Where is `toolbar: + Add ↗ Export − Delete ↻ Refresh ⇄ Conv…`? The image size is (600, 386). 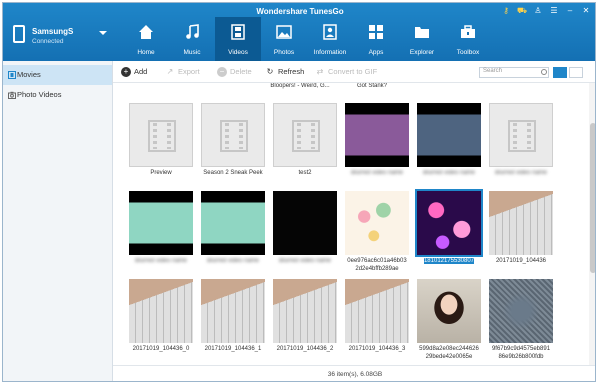 toolbar: + Add ↗ Export − Delete ↻ Refresh ⇄ Conv… is located at coordinates (354, 72).